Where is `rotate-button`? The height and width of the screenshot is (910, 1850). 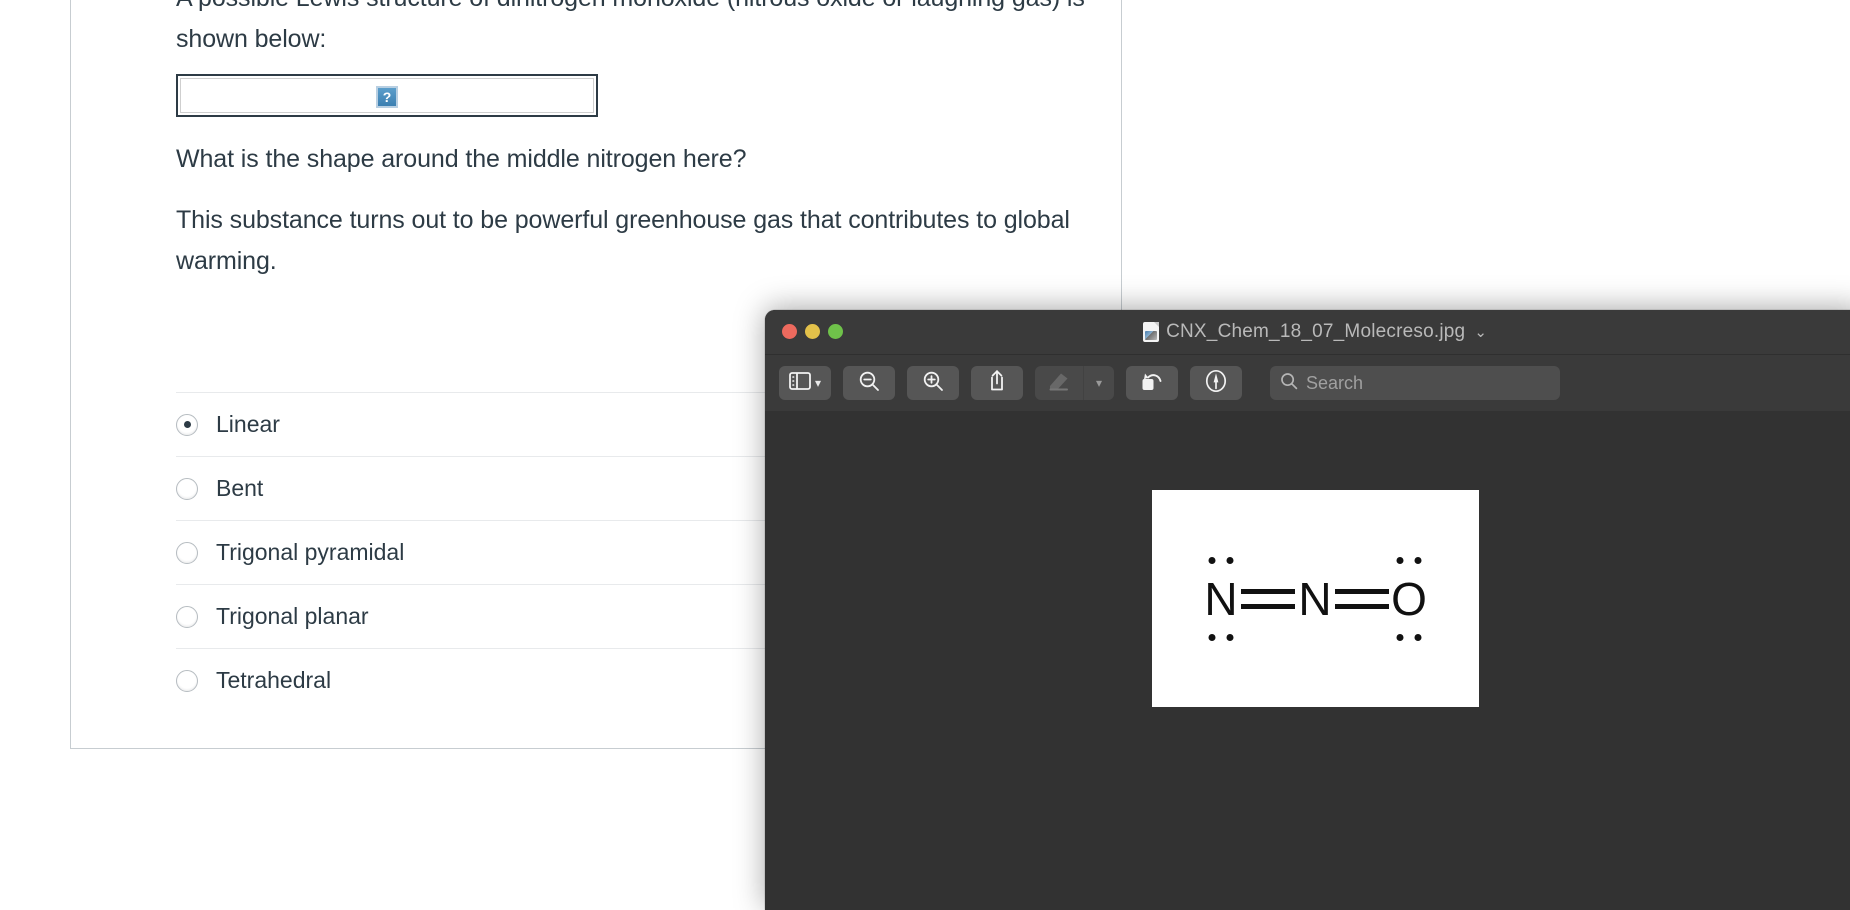
rotate-button is located at coordinates (1152, 383).